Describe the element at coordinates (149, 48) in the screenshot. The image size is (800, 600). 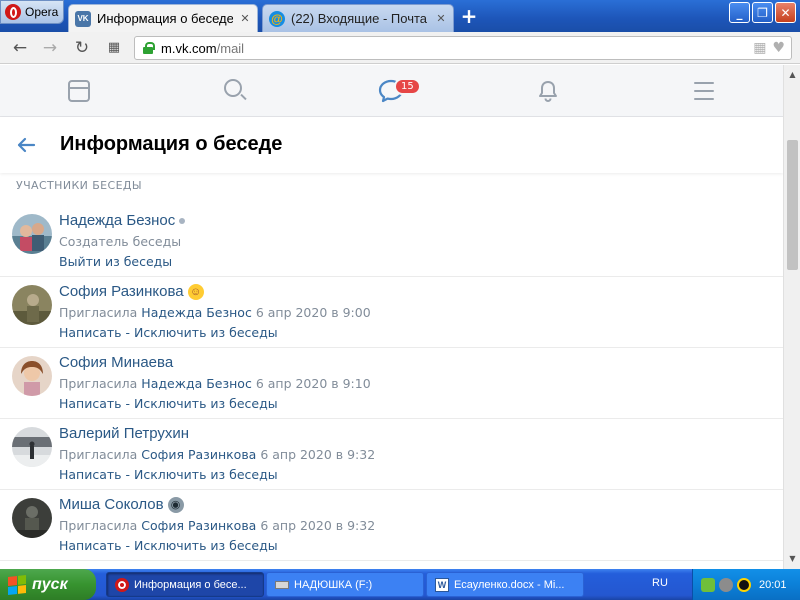
I see `lock-icon` at that location.